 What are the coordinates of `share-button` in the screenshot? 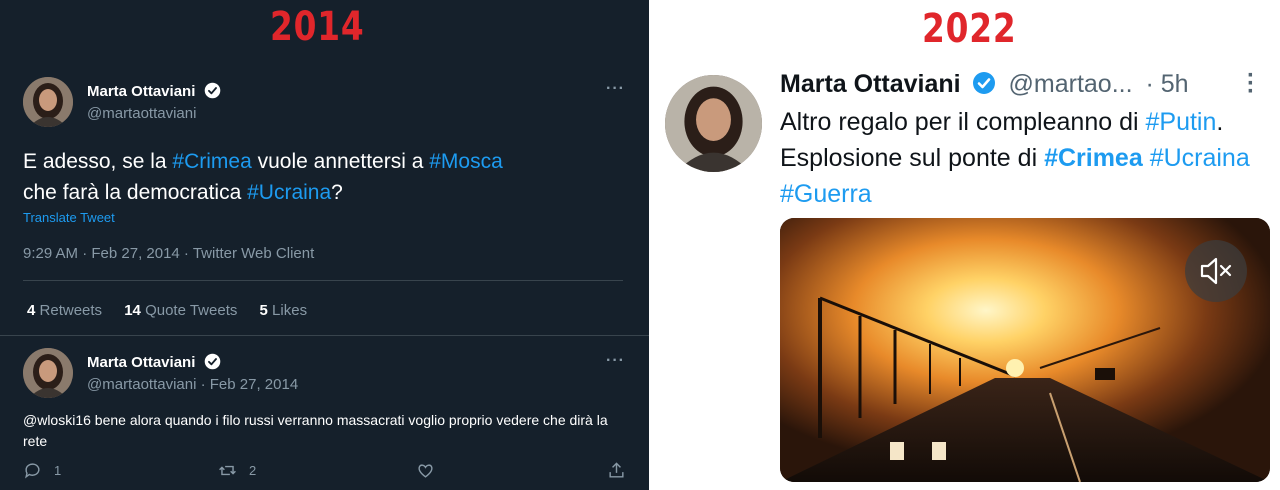 It's located at (622, 470).